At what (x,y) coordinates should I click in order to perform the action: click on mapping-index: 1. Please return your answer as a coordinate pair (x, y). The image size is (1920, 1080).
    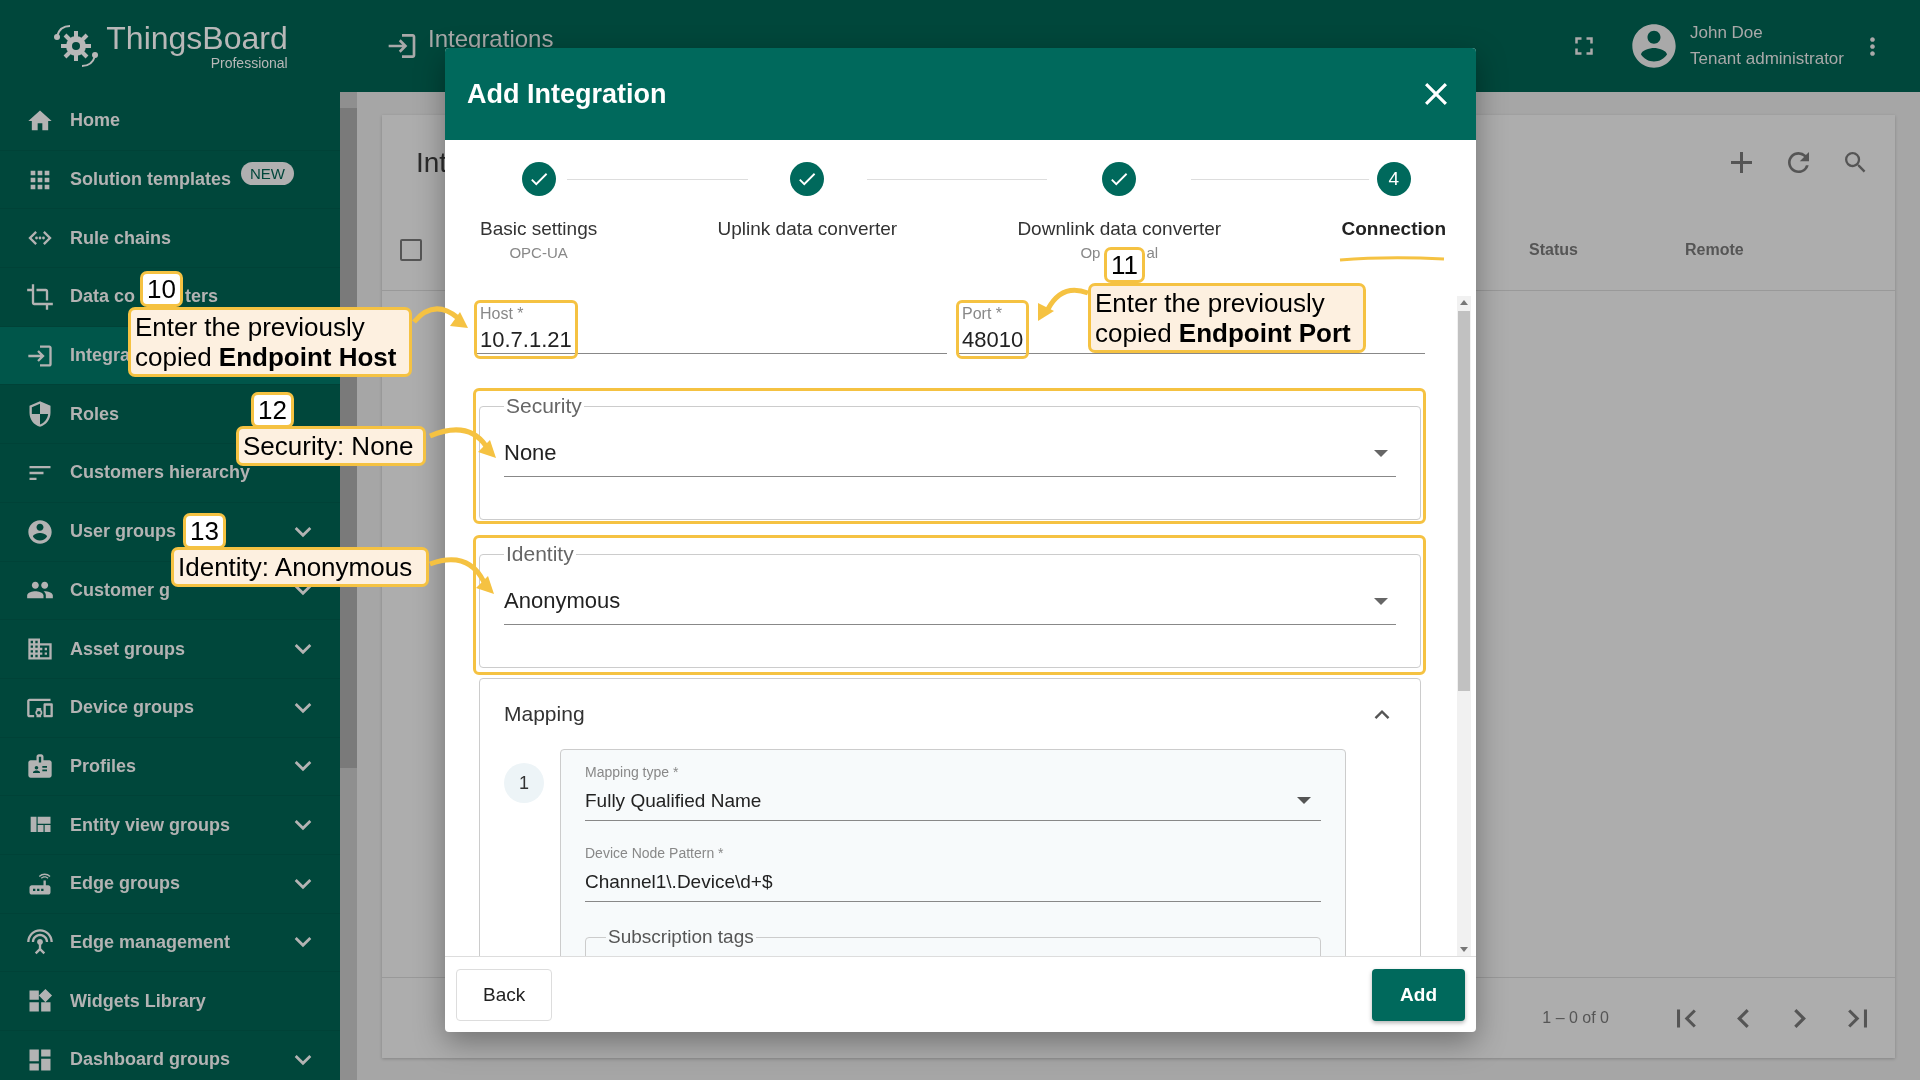
    Looking at the image, I should click on (524, 783).